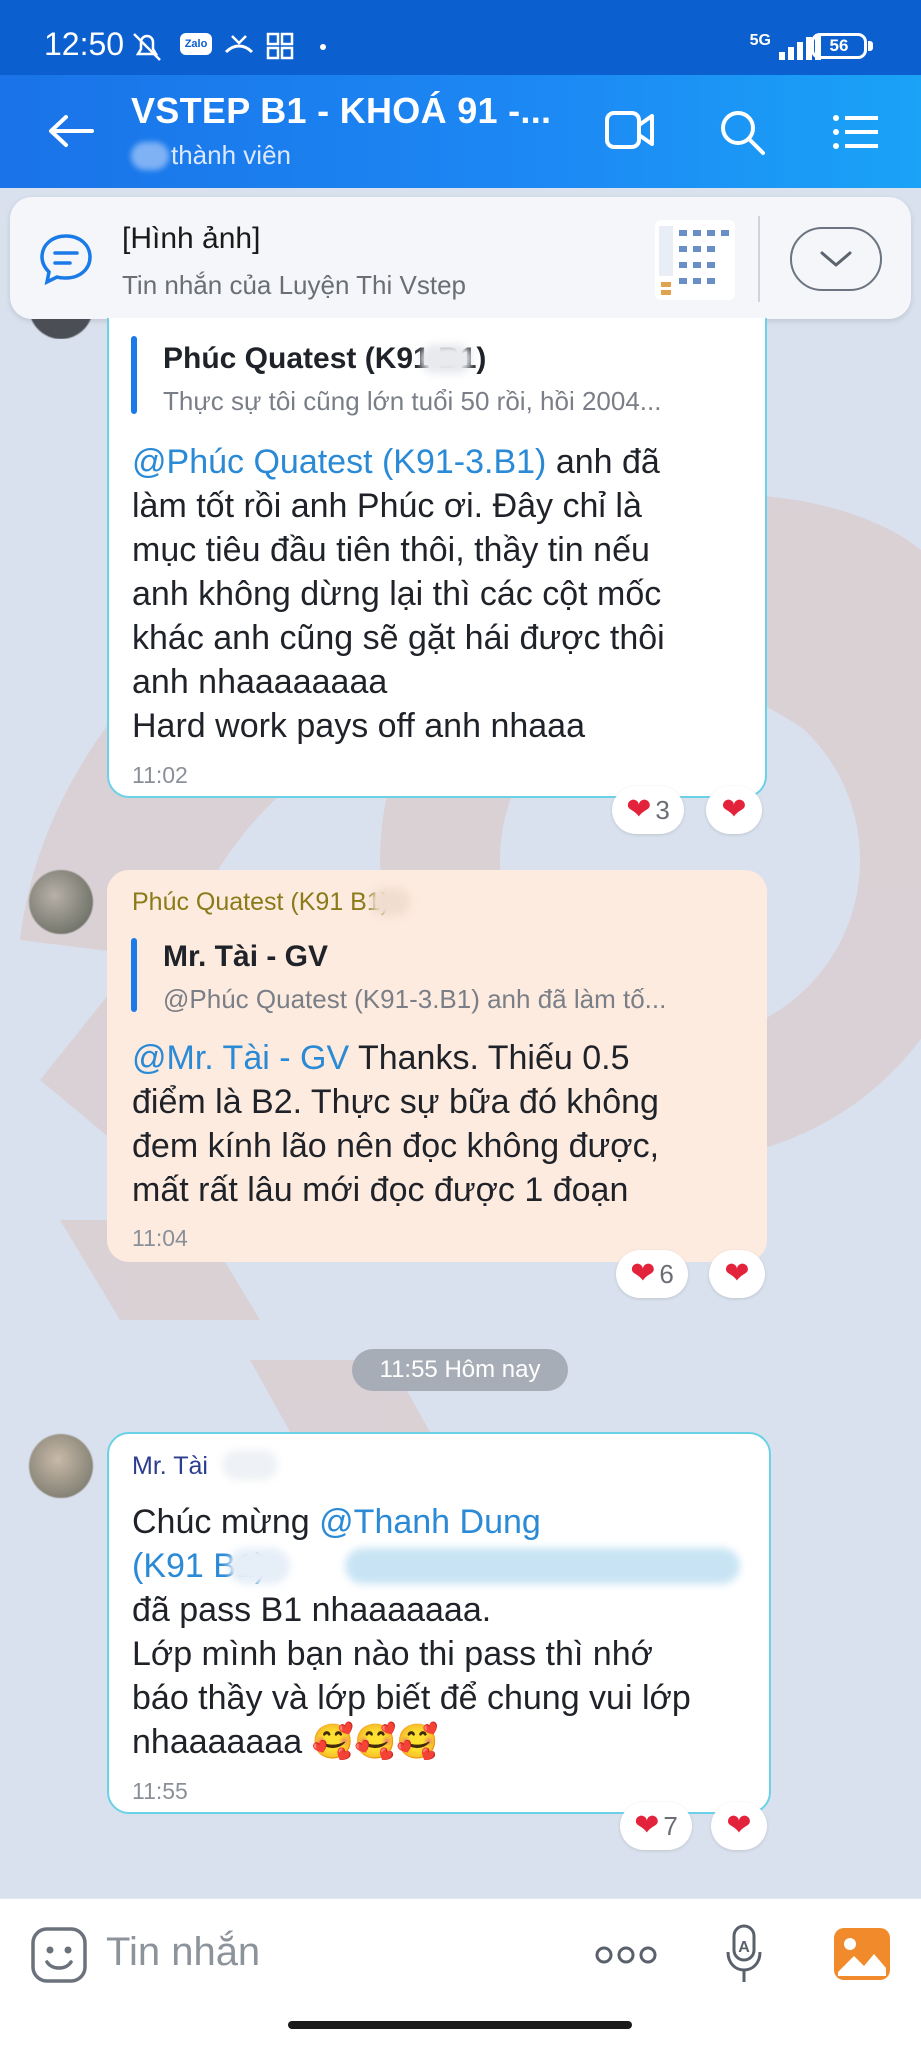 The image size is (921, 2049). What do you see at coordinates (395, 1102) in the screenshot?
I see `message-line: điểm là B2. Thực sự bữa đó không` at bounding box center [395, 1102].